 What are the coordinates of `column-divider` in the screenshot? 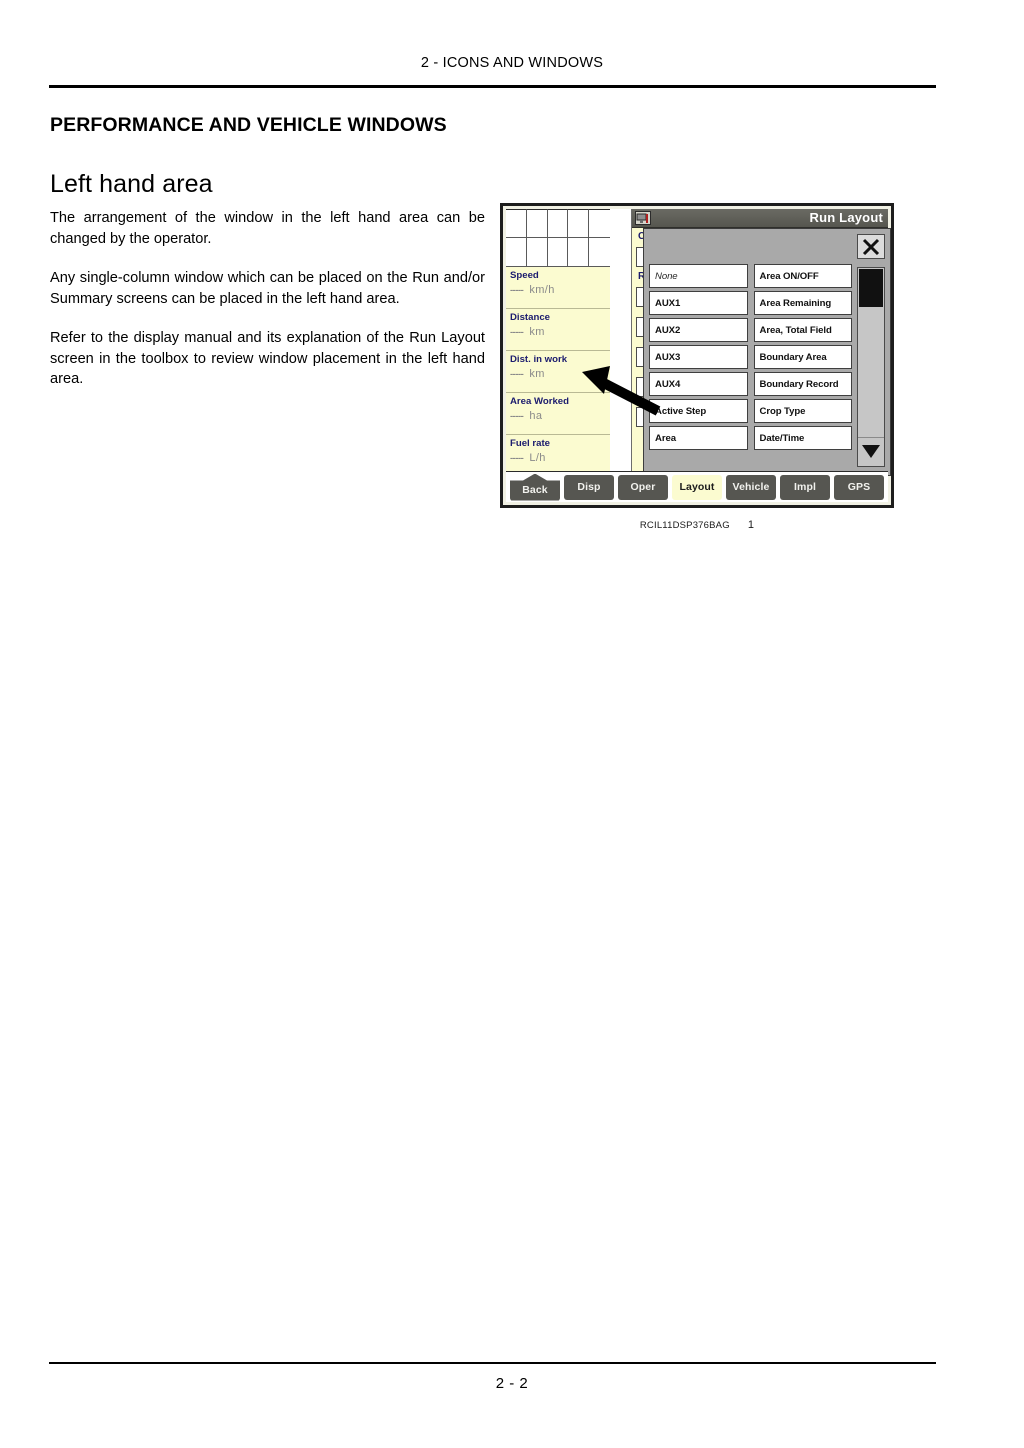 It's located at (621, 343).